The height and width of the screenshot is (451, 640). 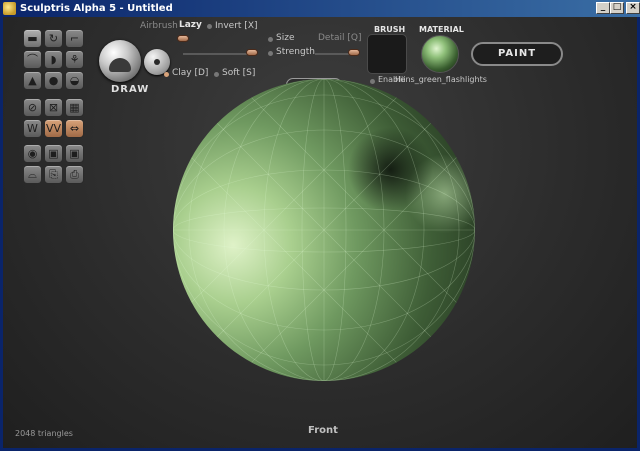 I want to click on strength-radio, so click(x=270, y=53).